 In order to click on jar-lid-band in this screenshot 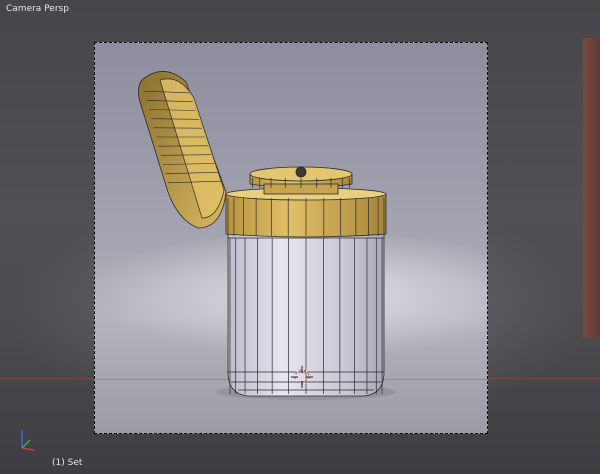, I will do `click(306, 212)`.